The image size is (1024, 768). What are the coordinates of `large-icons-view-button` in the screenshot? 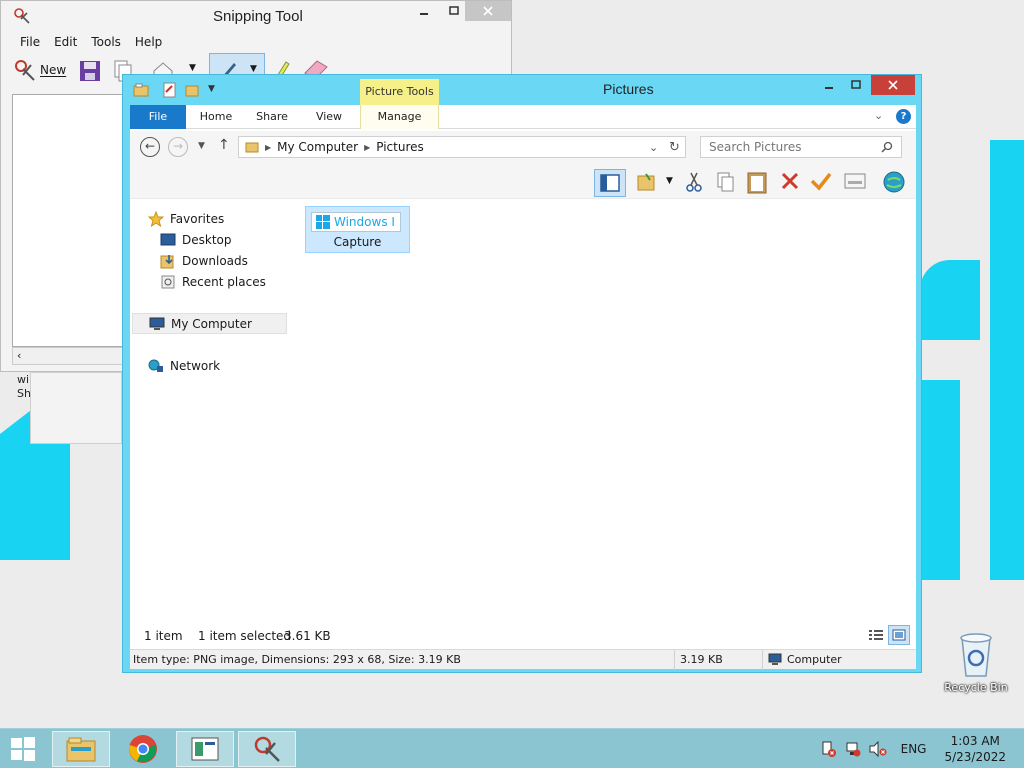 It's located at (899, 635).